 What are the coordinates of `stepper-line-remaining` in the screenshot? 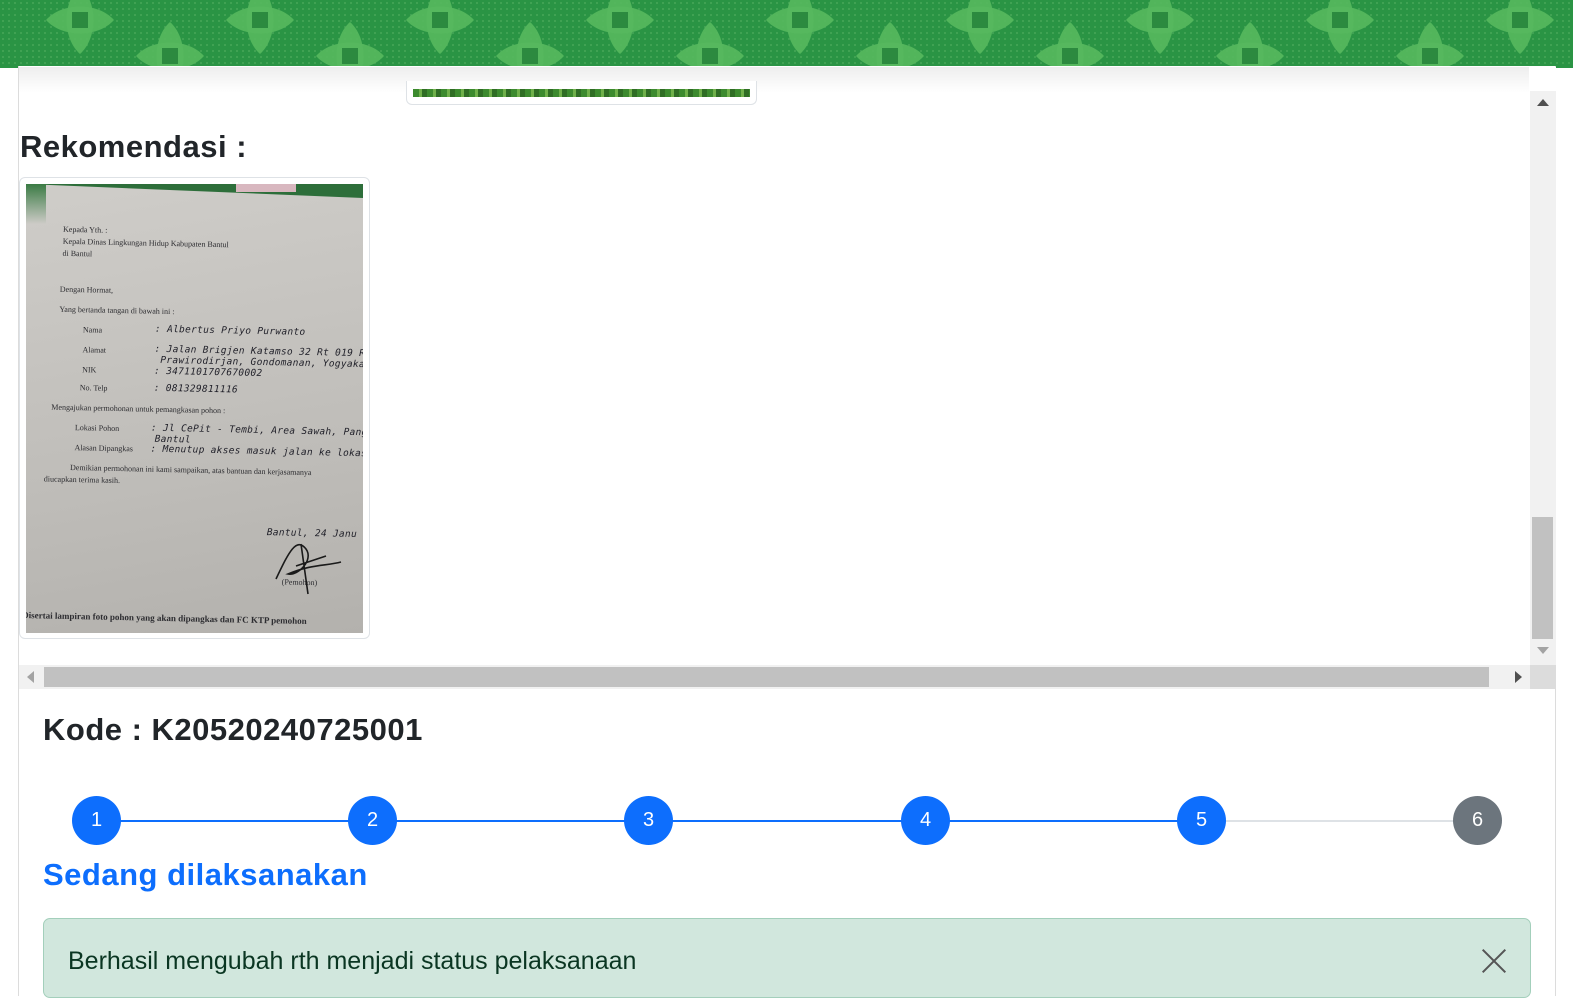 It's located at (1339, 821).